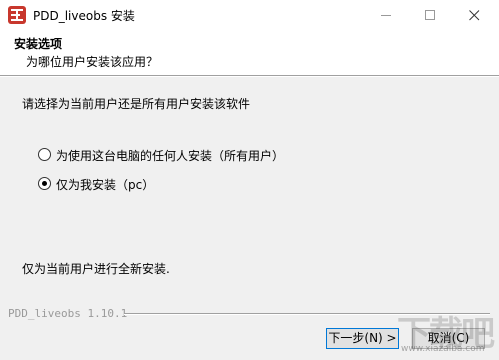 Image resolution: width=499 pixels, height=360 pixels. What do you see at coordinates (92, 62) in the screenshot?
I see `page-subtitle: 为哪位用户安装该应用？` at bounding box center [92, 62].